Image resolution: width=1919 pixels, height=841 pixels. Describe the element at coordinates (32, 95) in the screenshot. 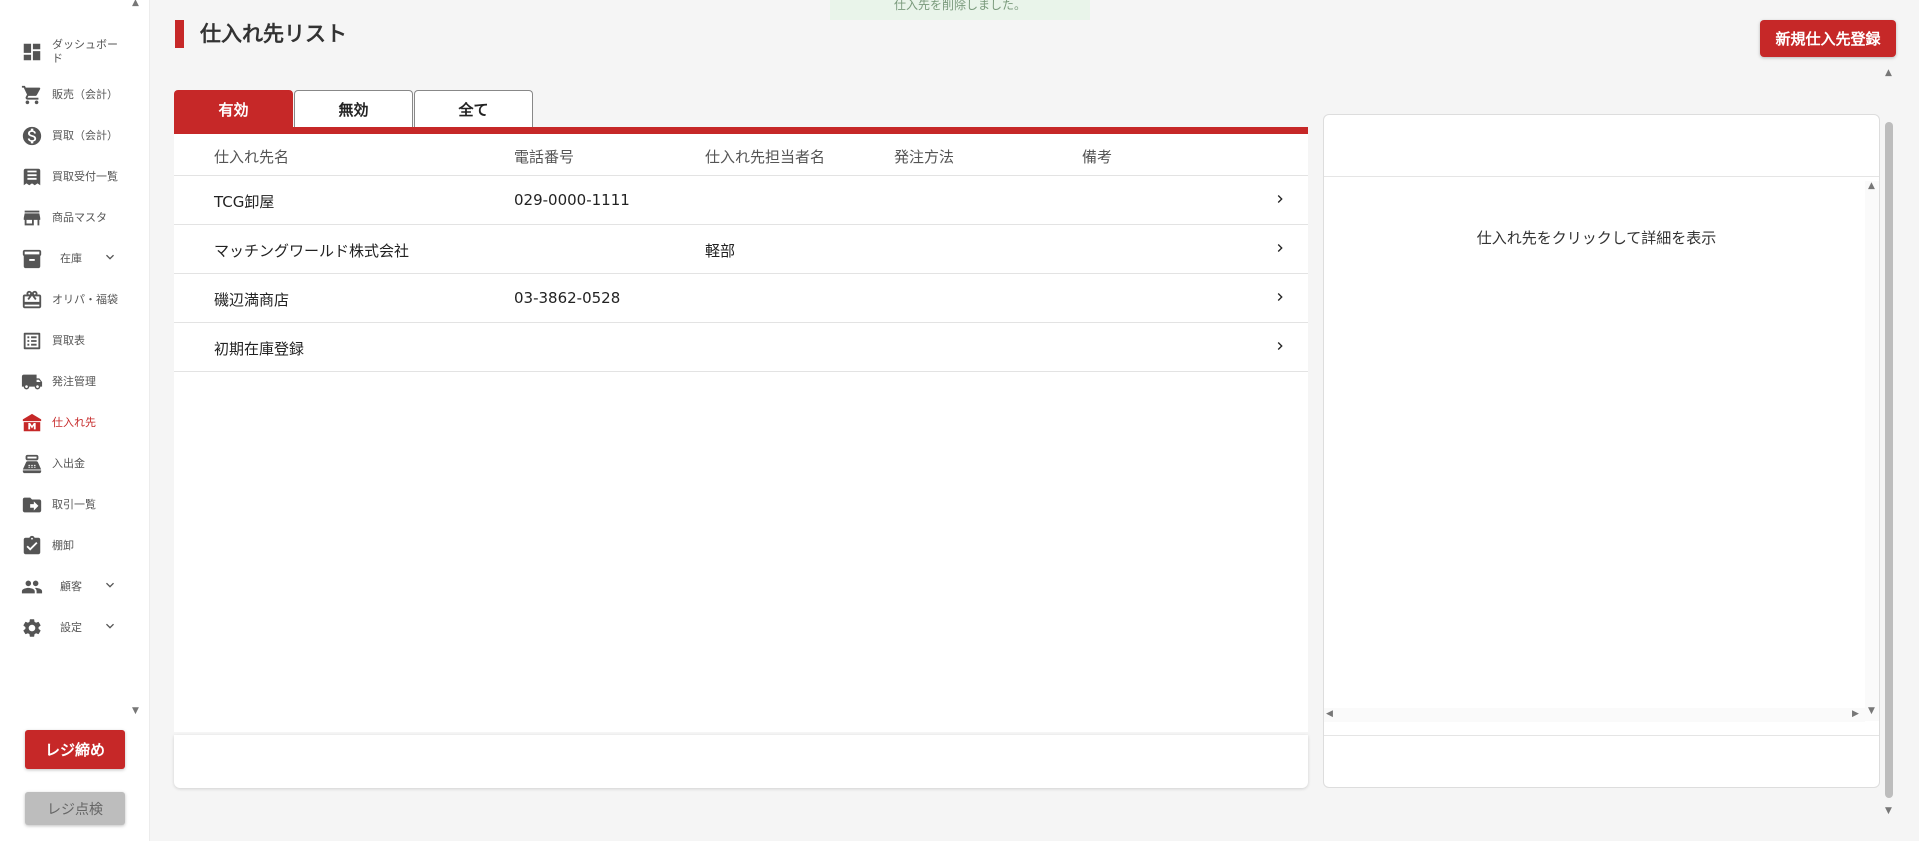

I see `cart-icon` at that location.